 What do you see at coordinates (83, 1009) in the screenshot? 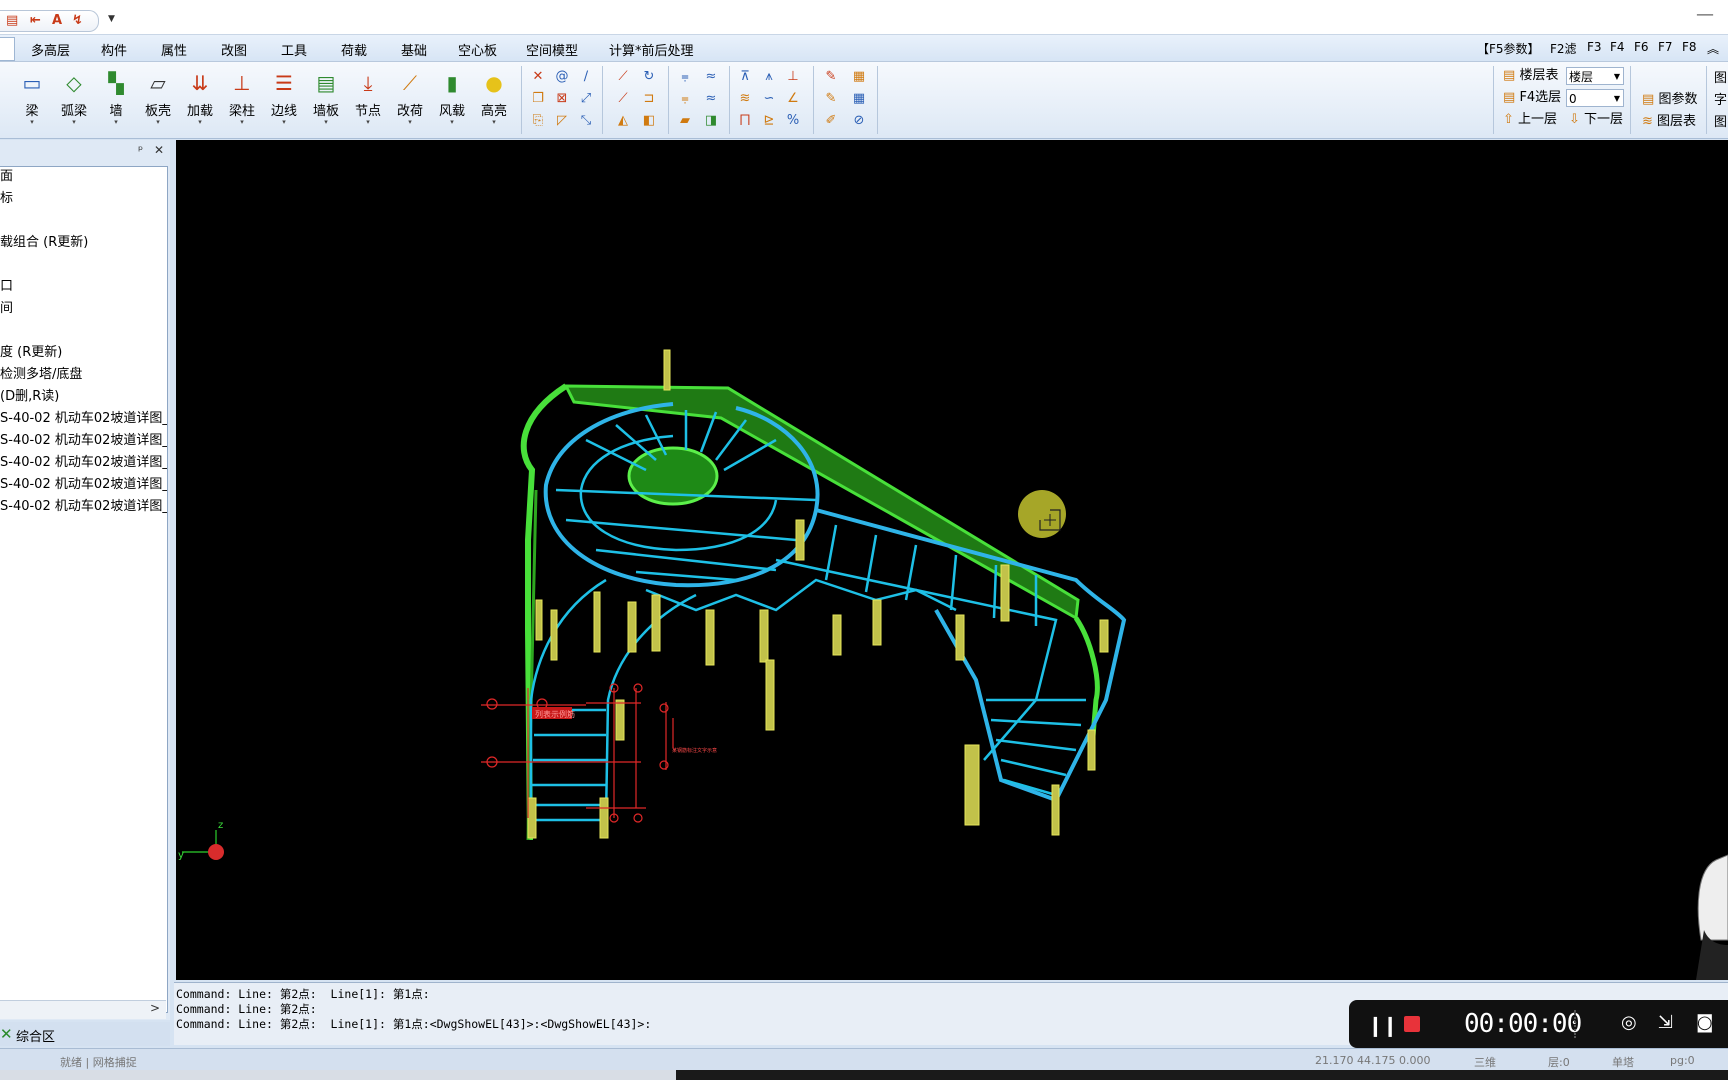
I see `tree-horizontal-scrollbar: >` at bounding box center [83, 1009].